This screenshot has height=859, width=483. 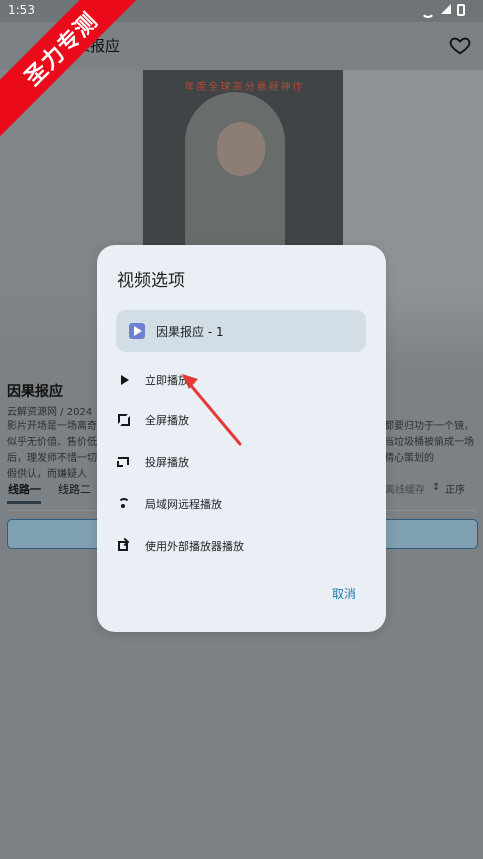 What do you see at coordinates (241, 331) in the screenshot?
I see `selected-episode-card: 因果报应 - 1` at bounding box center [241, 331].